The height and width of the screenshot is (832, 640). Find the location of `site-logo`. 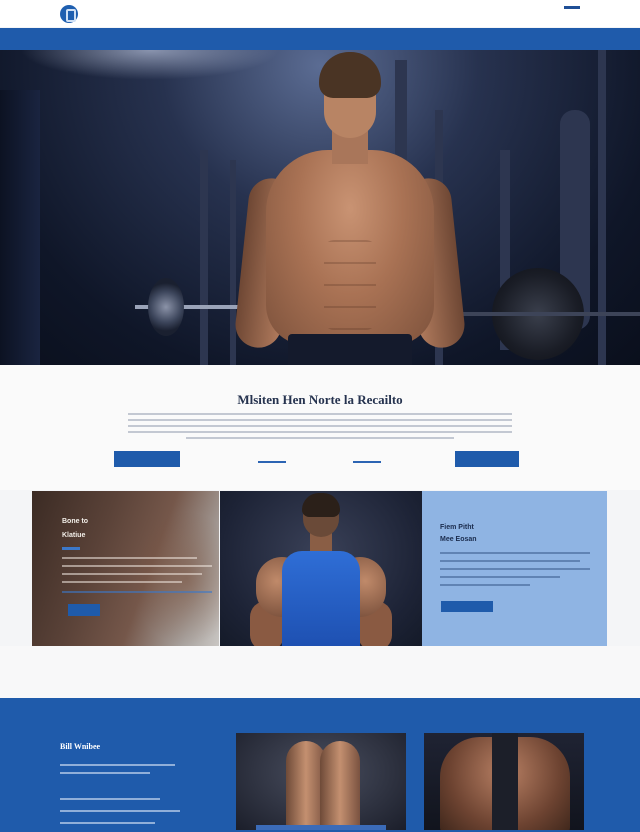

site-logo is located at coordinates (100, 14).